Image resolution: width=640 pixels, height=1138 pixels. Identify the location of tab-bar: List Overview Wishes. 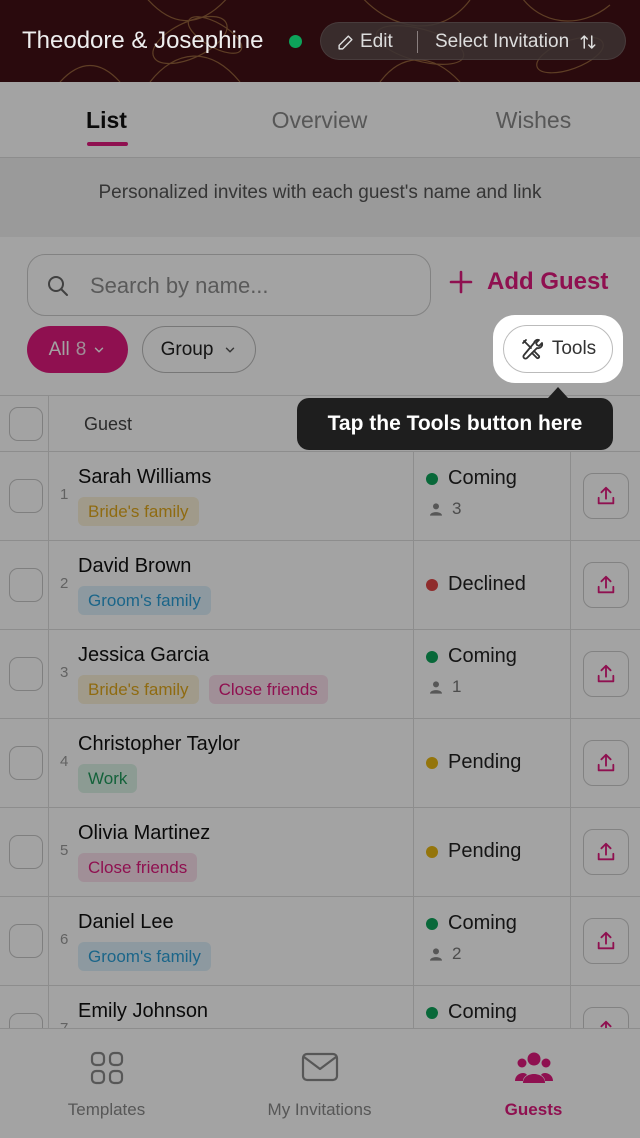
(320, 120).